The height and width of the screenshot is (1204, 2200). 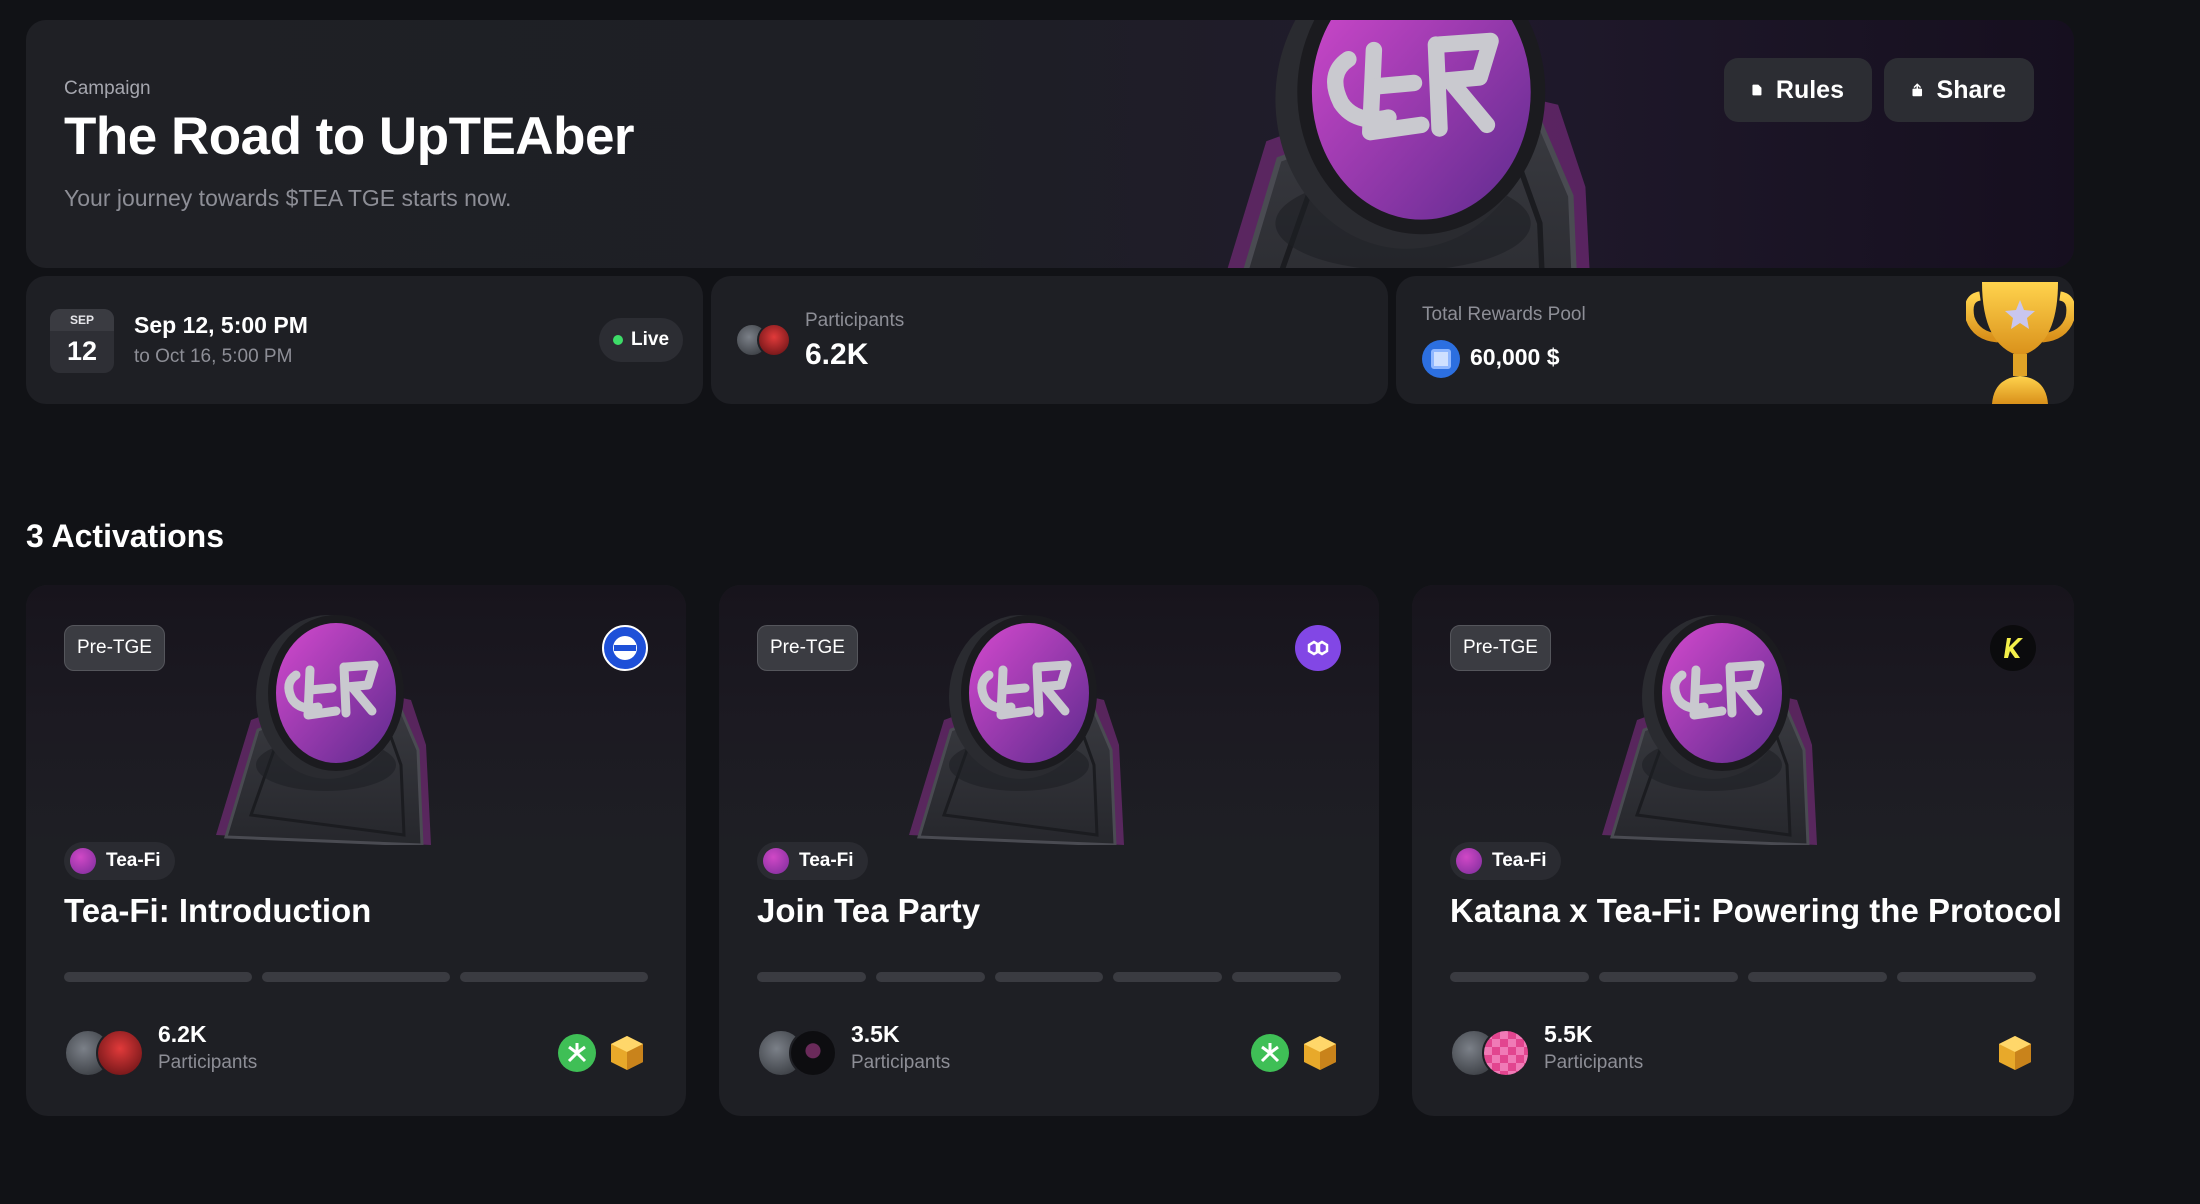 I want to click on page-title: The Road to UpTEAber, so click(x=349, y=136).